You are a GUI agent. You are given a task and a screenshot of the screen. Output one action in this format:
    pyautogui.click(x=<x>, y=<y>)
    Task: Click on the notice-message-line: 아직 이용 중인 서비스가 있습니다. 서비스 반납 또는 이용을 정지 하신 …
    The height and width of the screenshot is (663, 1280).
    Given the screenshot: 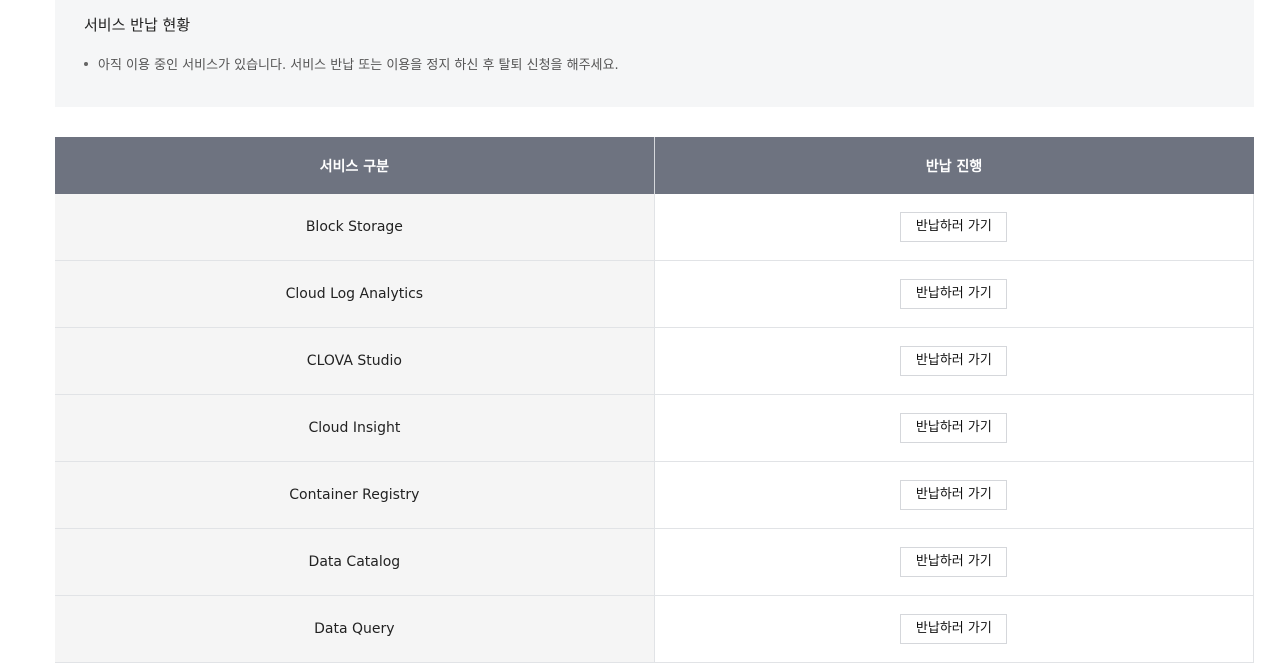 What is the action you would take?
    pyautogui.click(x=351, y=63)
    